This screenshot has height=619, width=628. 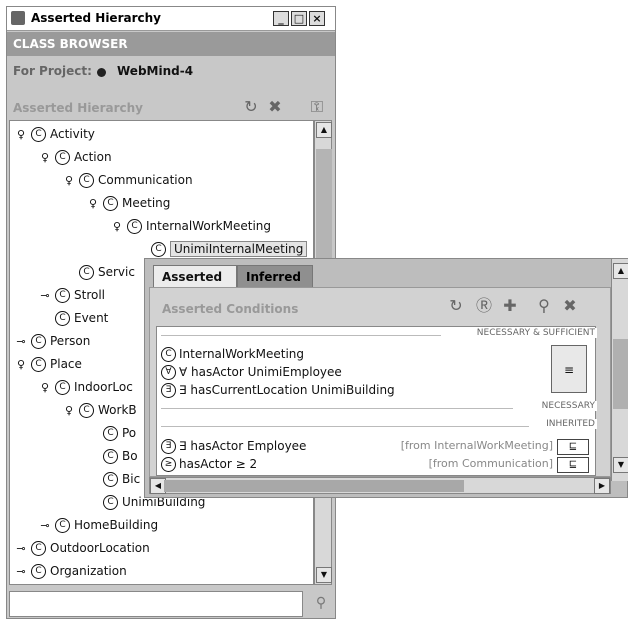 I want to click on scroll-right-button: ▶, so click(x=602, y=486).